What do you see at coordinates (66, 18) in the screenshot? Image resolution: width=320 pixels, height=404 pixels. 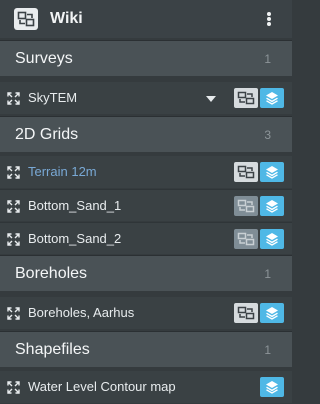 I see `app-title: Wiki` at bounding box center [66, 18].